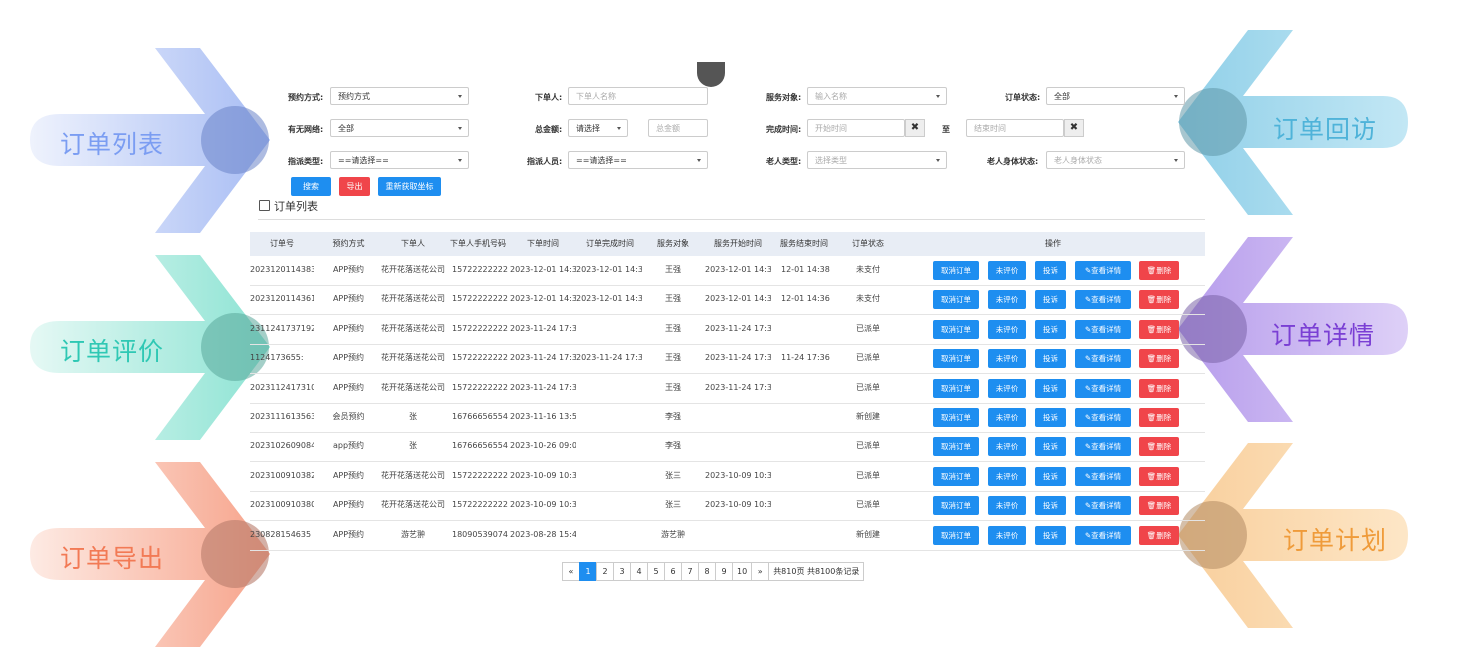 This screenshot has height=651, width=1469. I want to click on dispatcher-select: ==请选择==, so click(638, 160).